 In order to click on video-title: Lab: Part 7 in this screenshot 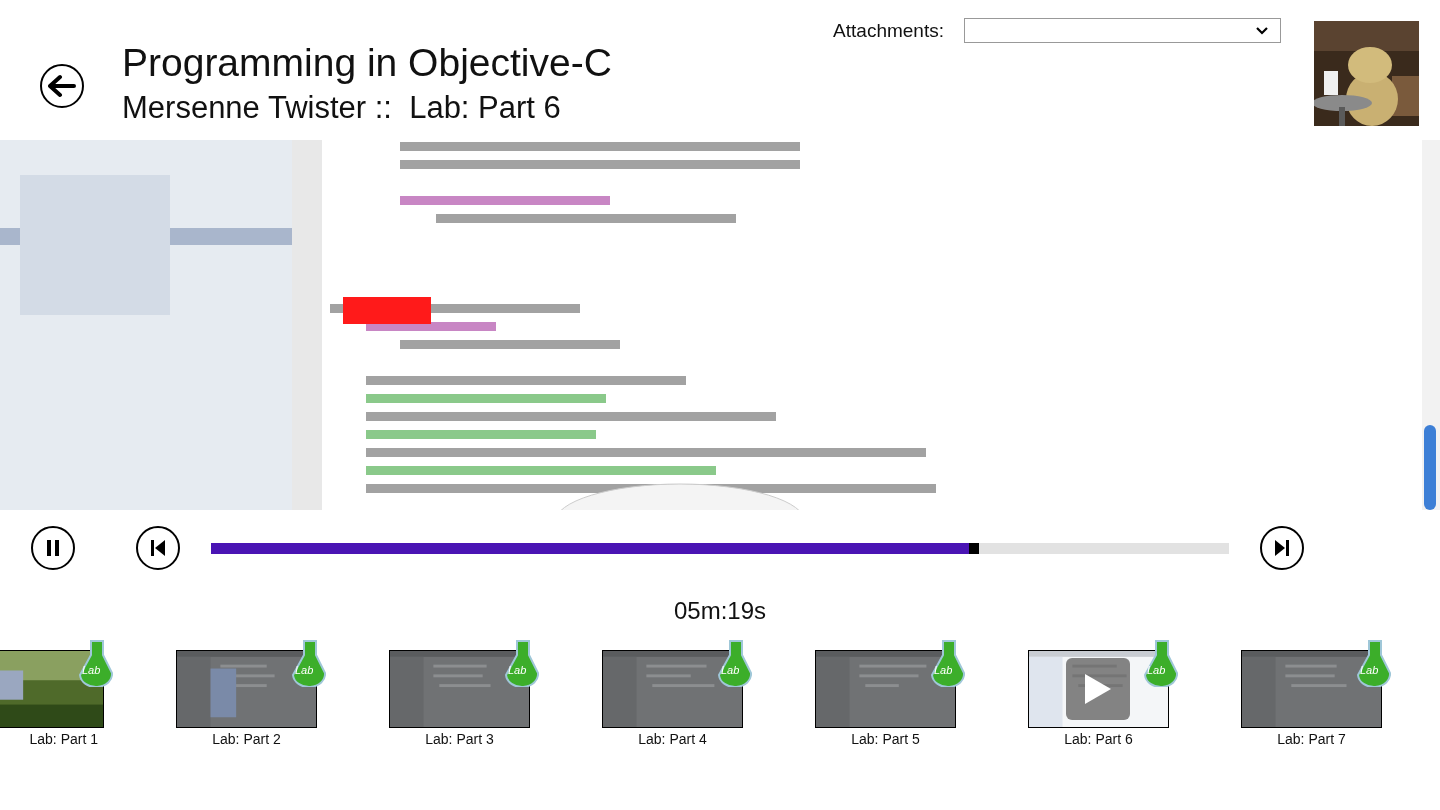, I will do `click(1311, 739)`.